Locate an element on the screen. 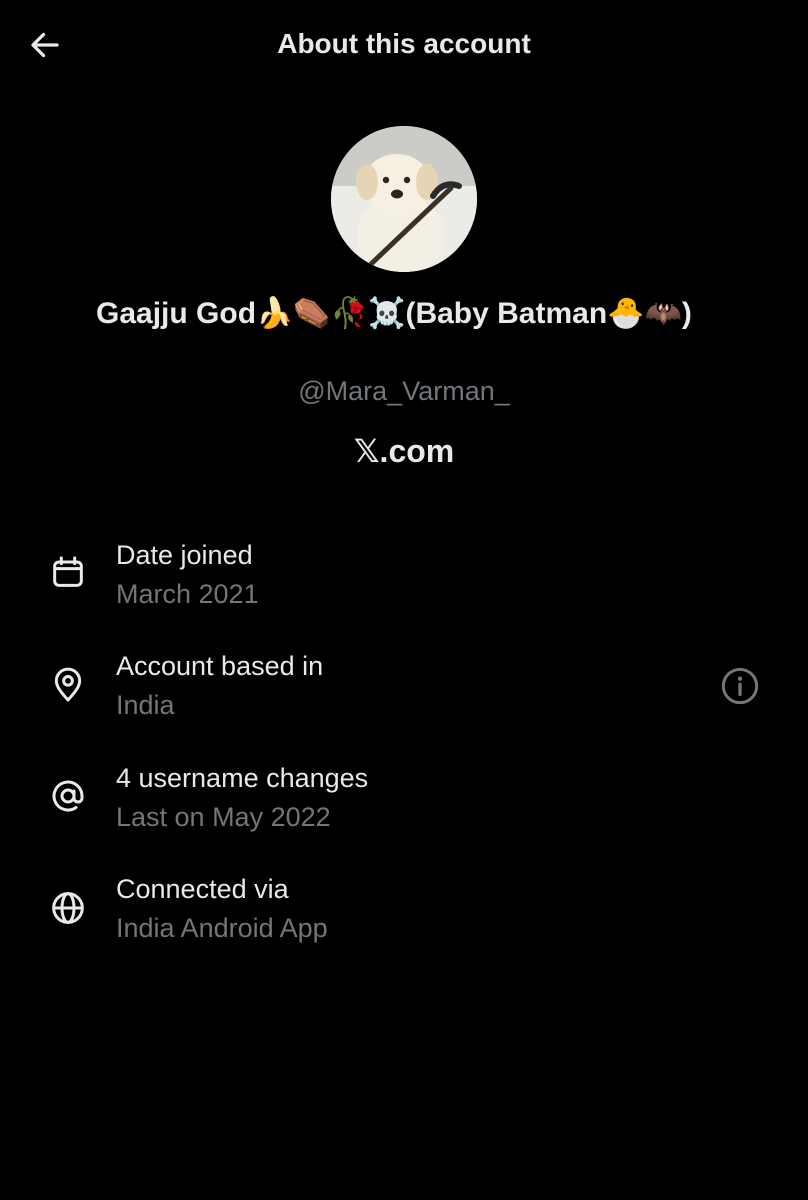  info-icon is located at coordinates (740, 686).